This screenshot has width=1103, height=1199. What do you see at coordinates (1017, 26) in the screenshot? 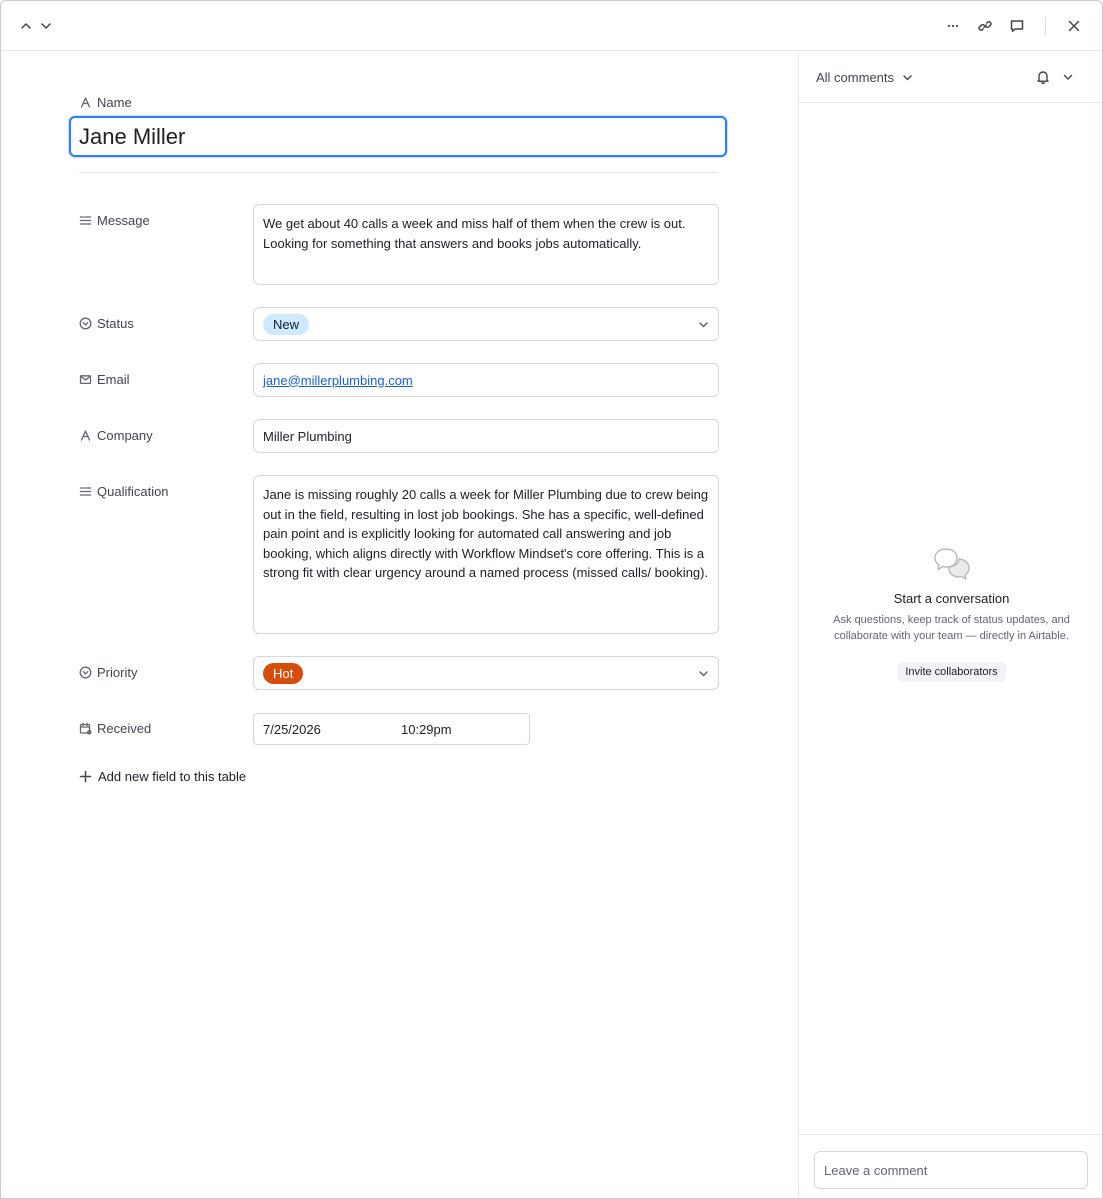
I see `comment-icon` at bounding box center [1017, 26].